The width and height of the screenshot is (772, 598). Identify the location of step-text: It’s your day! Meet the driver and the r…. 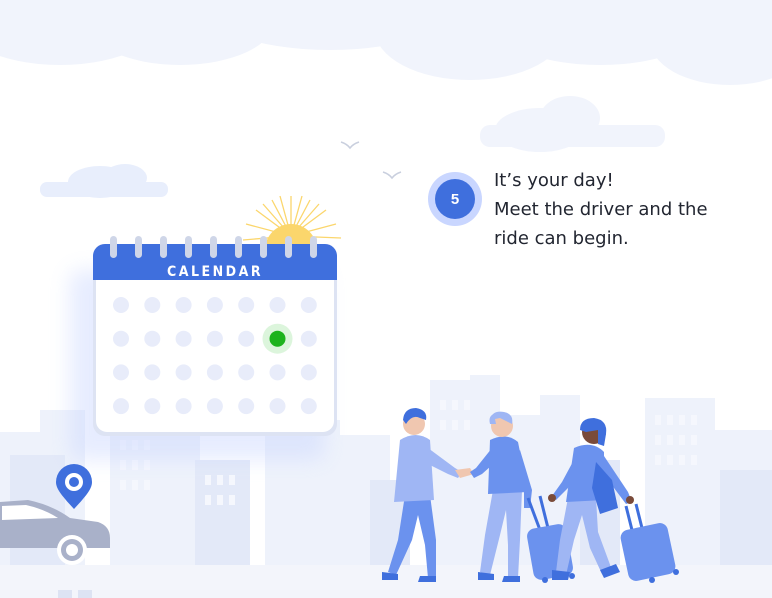
(614, 209).